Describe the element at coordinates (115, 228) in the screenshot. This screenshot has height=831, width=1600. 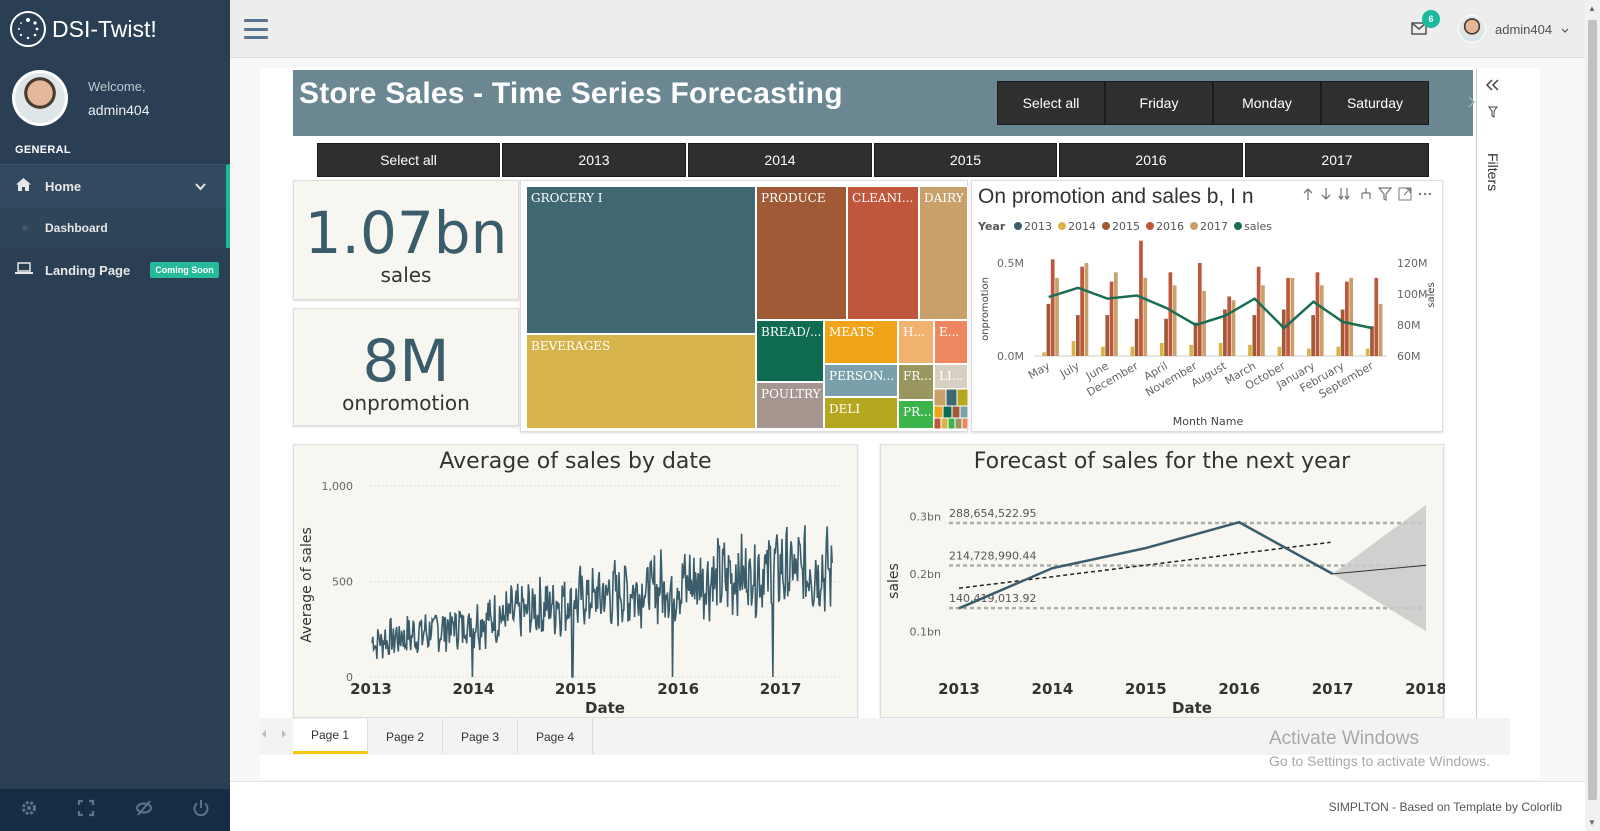
I see `sidebar-item-dashboard: Dashboard` at that location.